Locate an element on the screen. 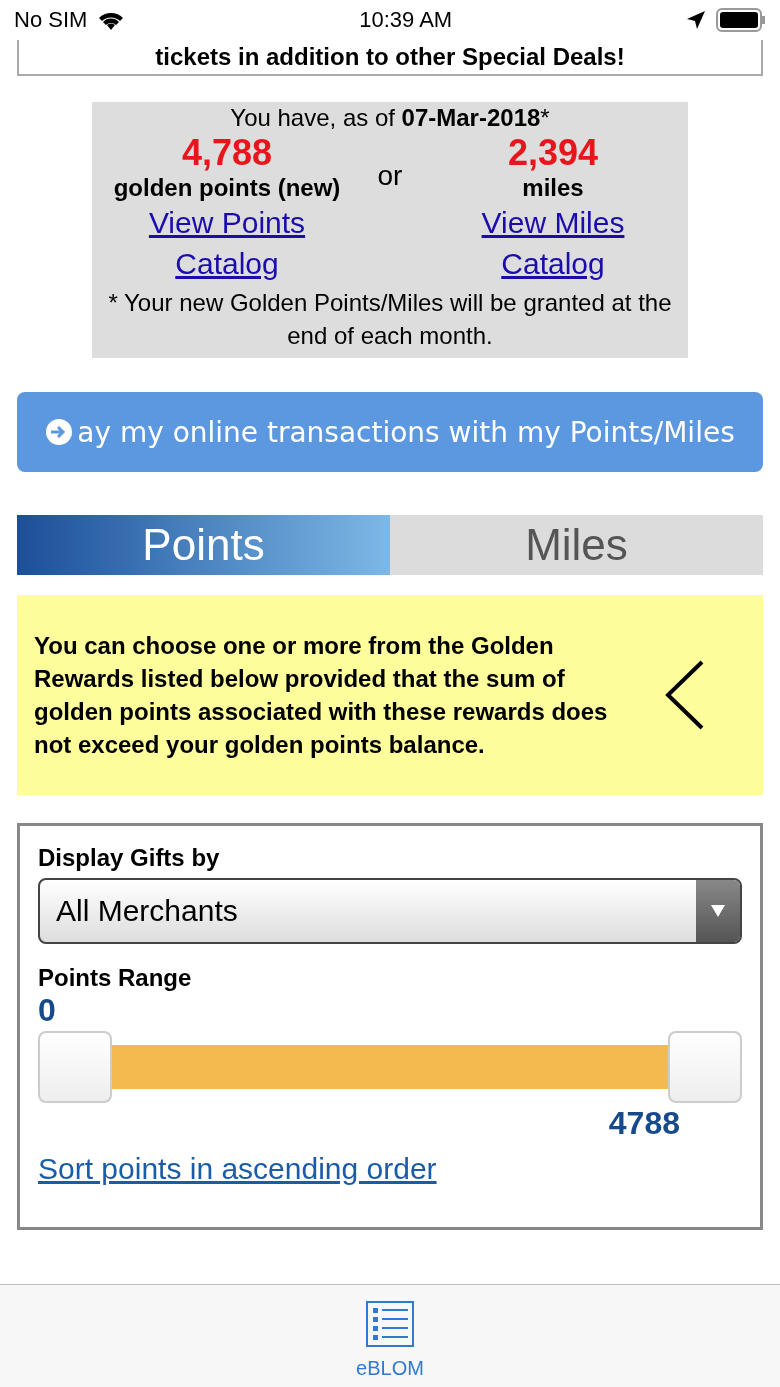  arrow-circle-icon is located at coordinates (59, 432).